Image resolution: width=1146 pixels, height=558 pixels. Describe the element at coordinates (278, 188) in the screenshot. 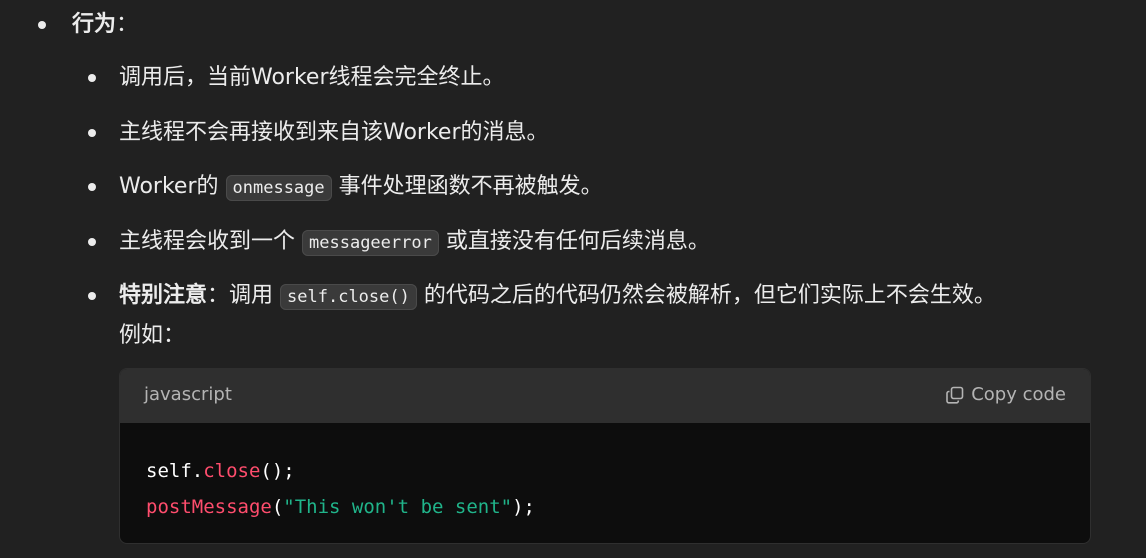

I see `inline-code: onmessage` at that location.